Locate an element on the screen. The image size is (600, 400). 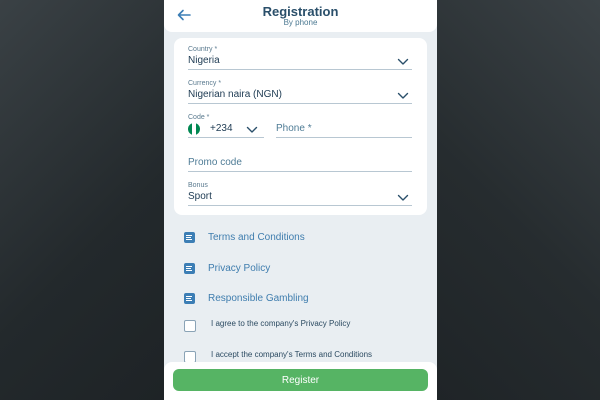
currency-value: Nigerian naira (NGN) is located at coordinates (235, 94).